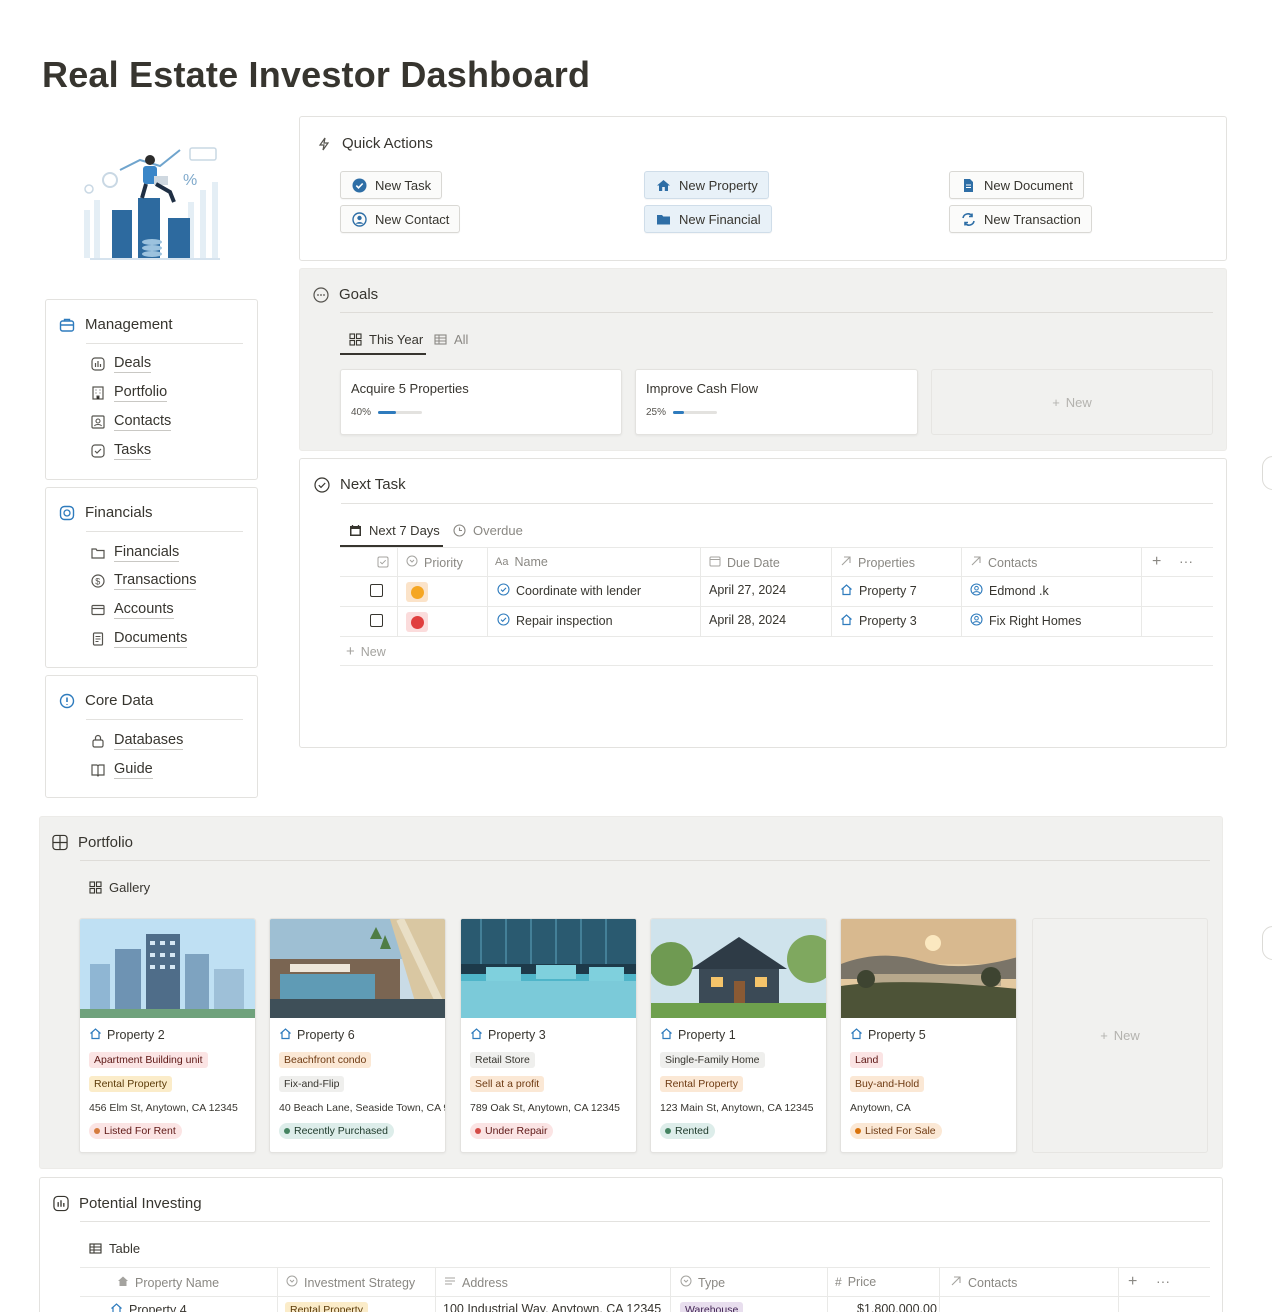 The image size is (1272, 1312). I want to click on bolt-icon, so click(324, 144).